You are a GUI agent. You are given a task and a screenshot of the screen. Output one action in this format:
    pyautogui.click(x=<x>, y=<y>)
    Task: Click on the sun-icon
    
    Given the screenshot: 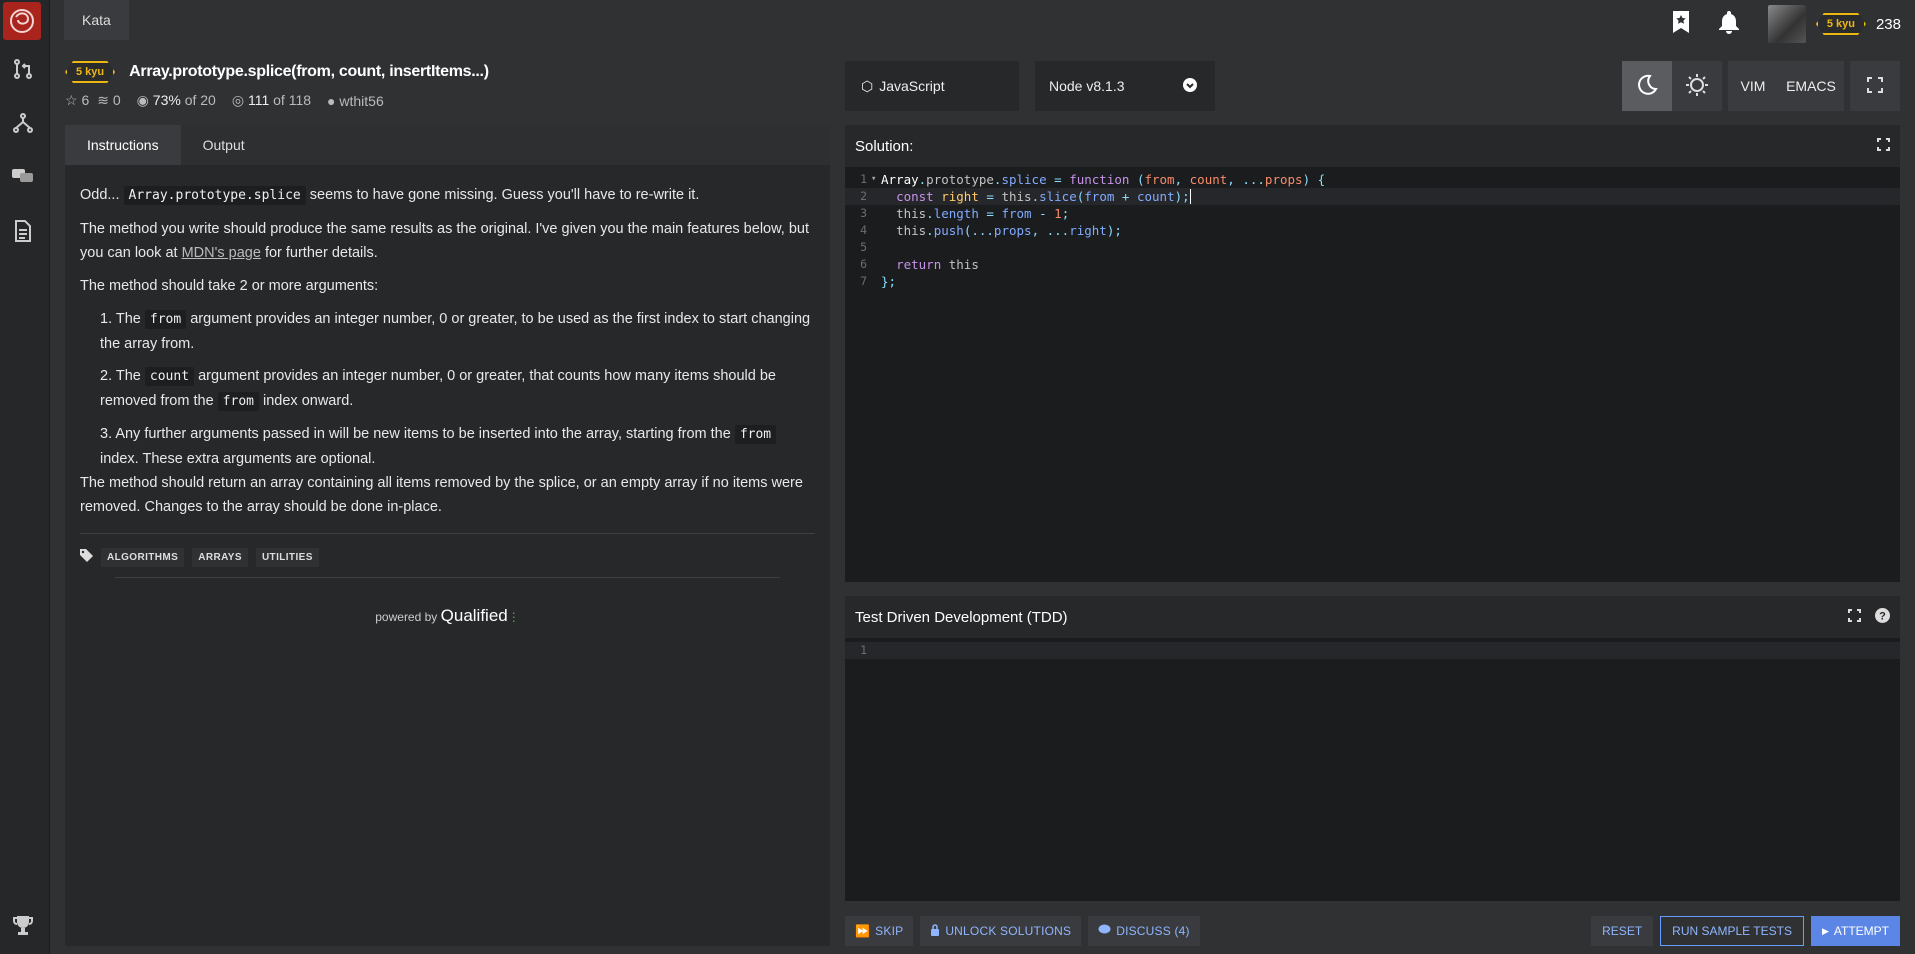 What is the action you would take?
    pyautogui.click(x=1697, y=86)
    